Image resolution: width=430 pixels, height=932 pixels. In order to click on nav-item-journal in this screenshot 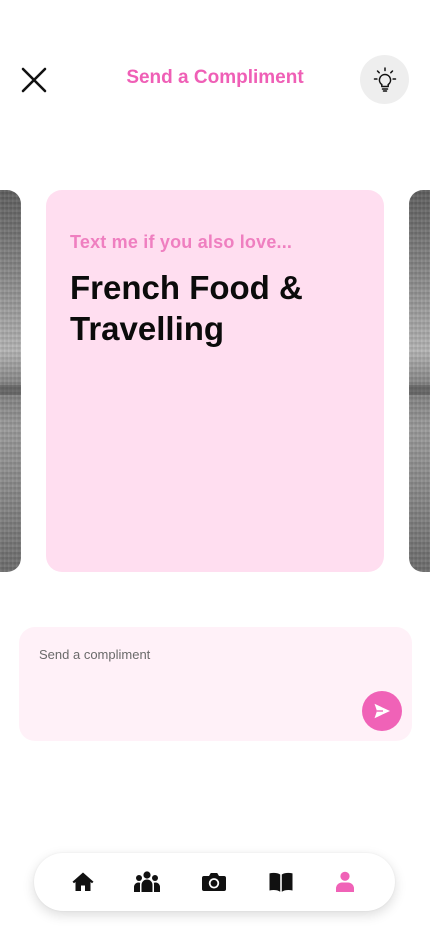, I will do `click(281, 882)`.